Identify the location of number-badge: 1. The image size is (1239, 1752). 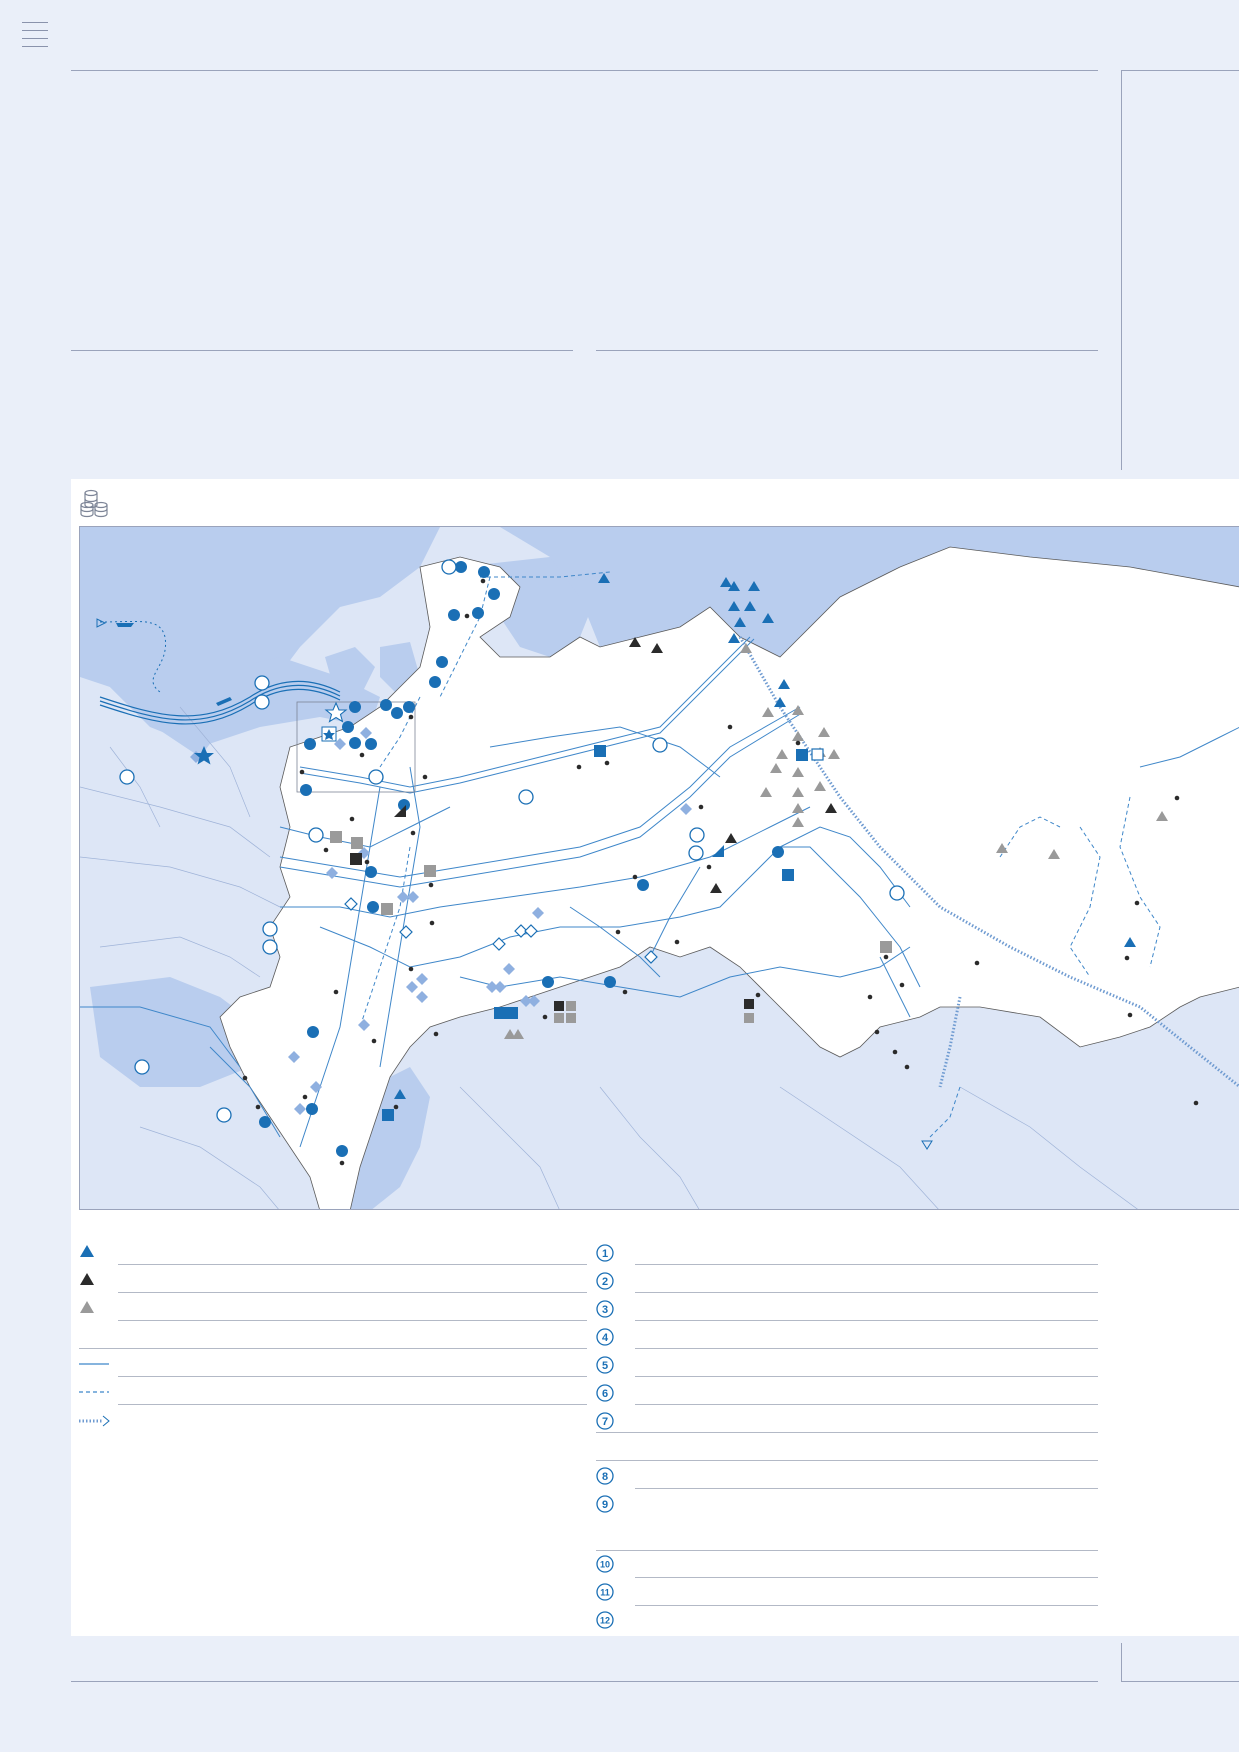
(605, 1253).